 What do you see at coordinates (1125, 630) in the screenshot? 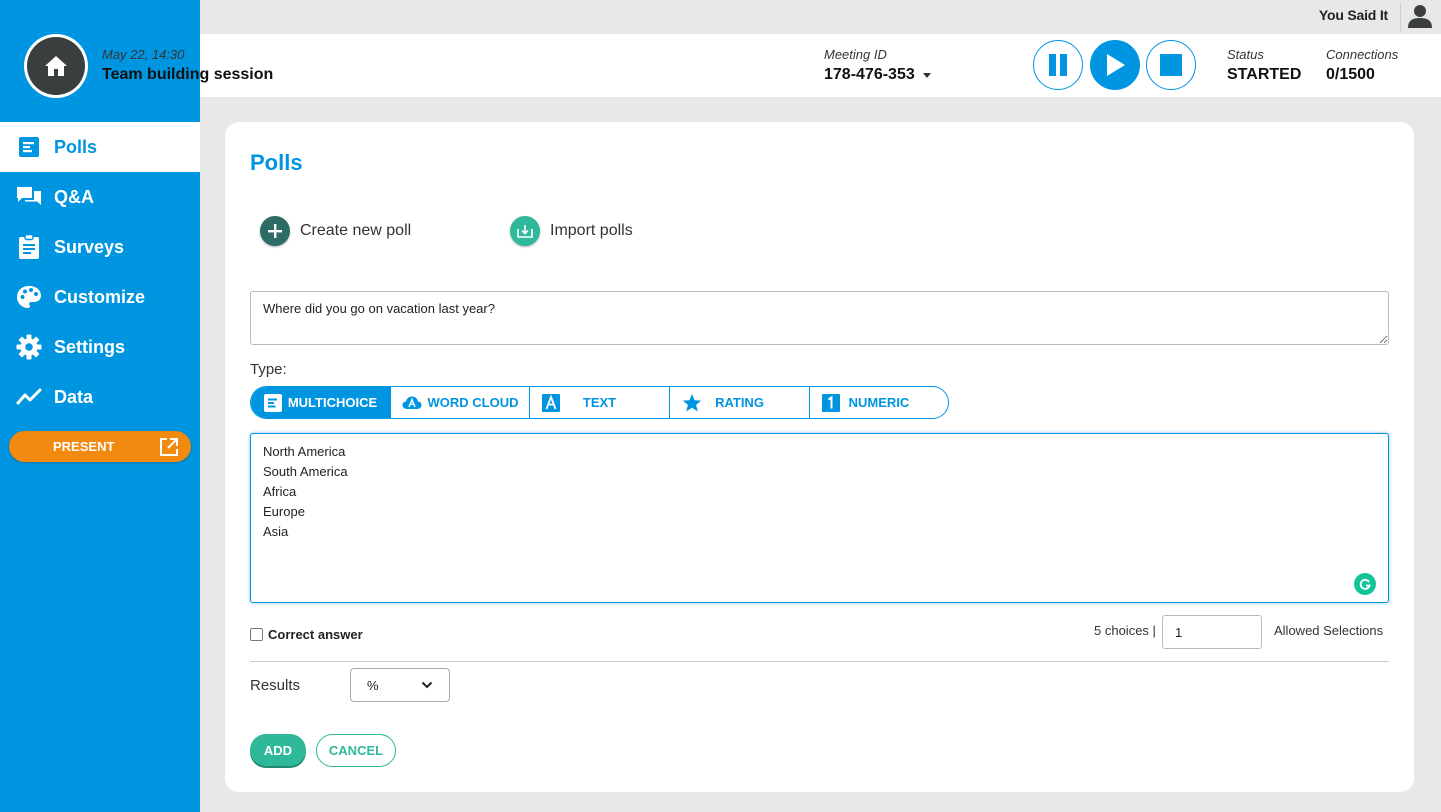
I see `choices-count: 5 choices |` at bounding box center [1125, 630].